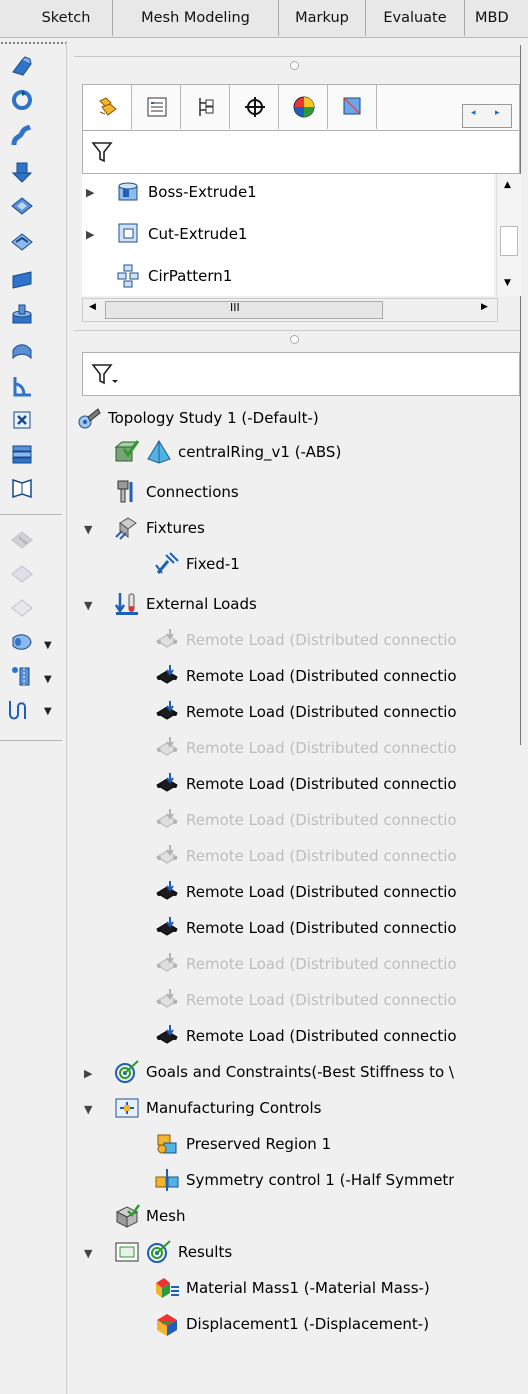  I want to click on feature-tree-vscroll: ▲ ▼, so click(508, 235).